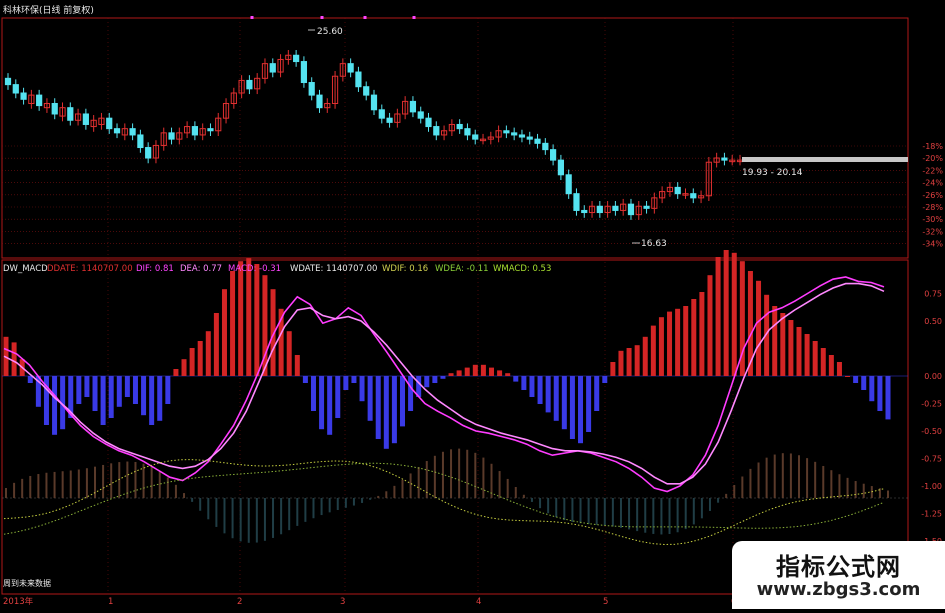 The image size is (945, 613). What do you see at coordinates (110, 602) in the screenshot?
I see `x-axis-label: 1` at bounding box center [110, 602].